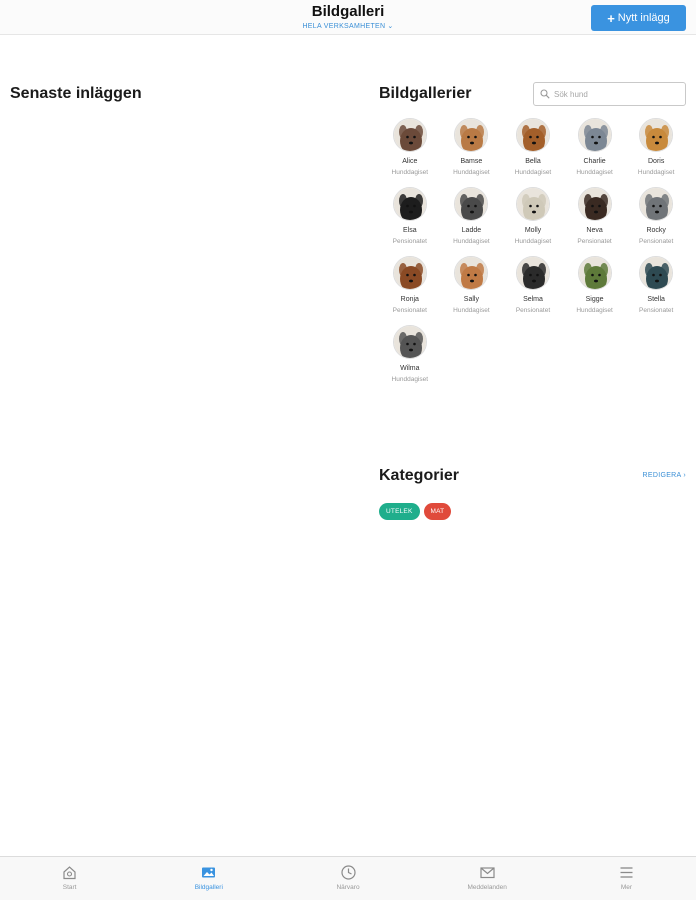 The height and width of the screenshot is (900, 696). I want to click on dog-gallery-item: Sally Hunddagiset, so click(472, 285).